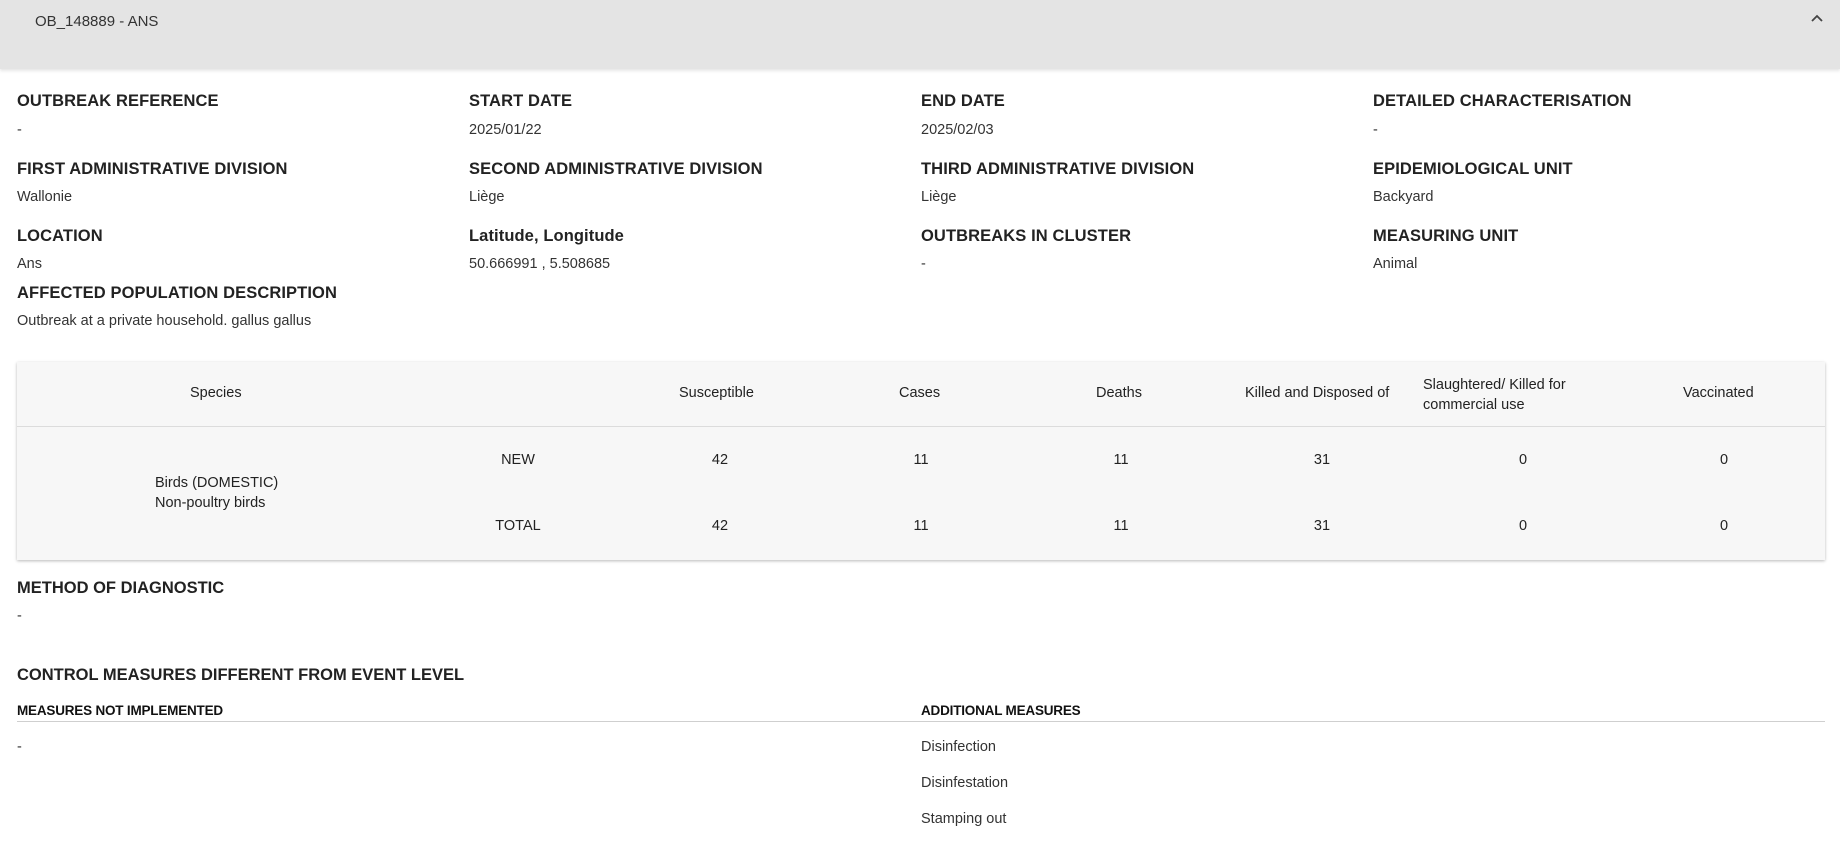 This screenshot has width=1840, height=849. What do you see at coordinates (19, 747) in the screenshot?
I see `measures-not-implemented-value: -` at bounding box center [19, 747].